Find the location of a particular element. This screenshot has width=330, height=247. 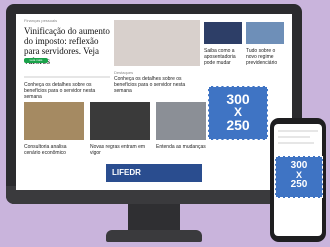

ad-placeholder-desktop: 300 X 250 is located at coordinates (238, 113).